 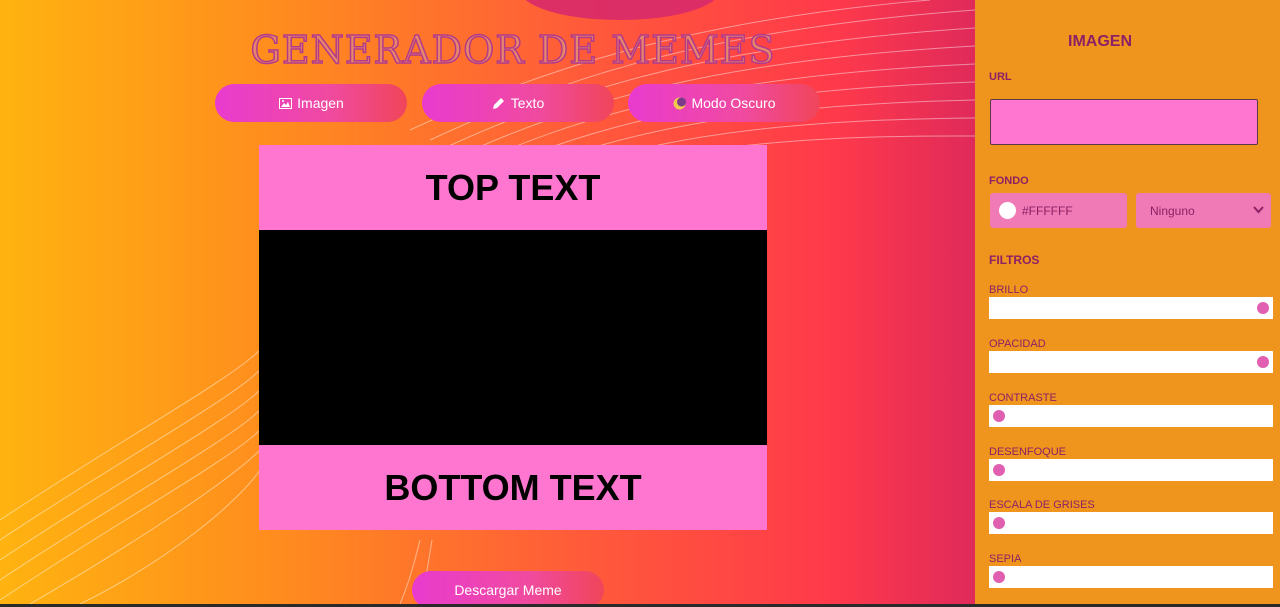 I want to click on url-label: URL, so click(x=1000, y=77).